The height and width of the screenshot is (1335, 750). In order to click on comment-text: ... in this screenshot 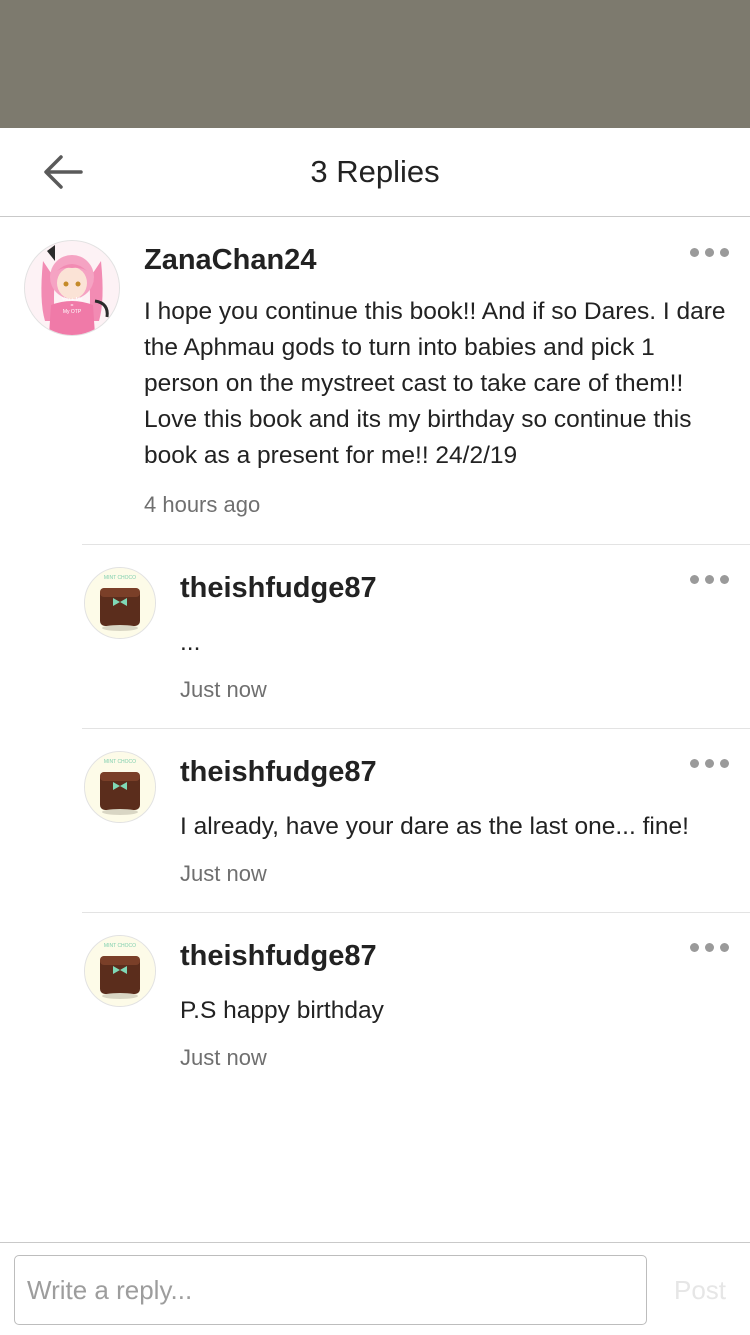, I will do `click(190, 642)`.